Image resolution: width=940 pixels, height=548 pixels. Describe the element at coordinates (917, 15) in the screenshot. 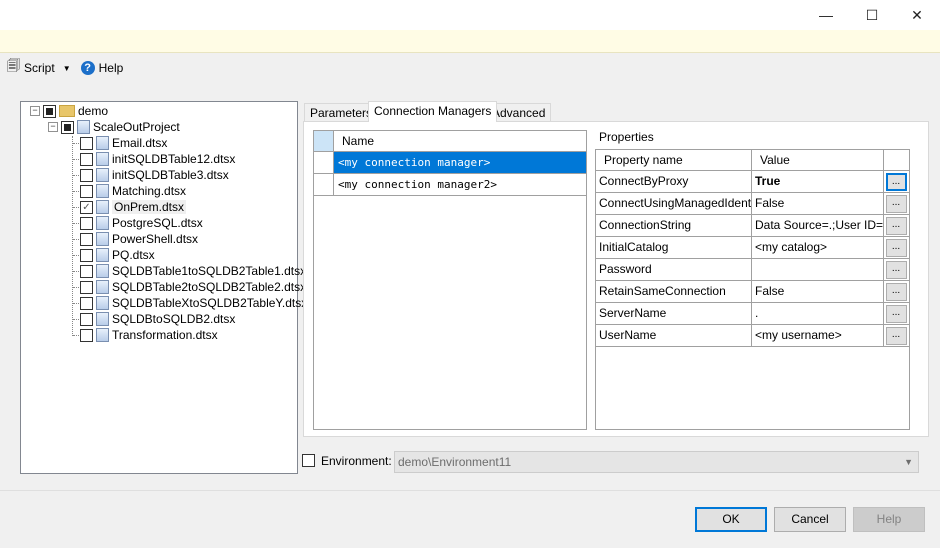

I see `close-button: ✕` at that location.